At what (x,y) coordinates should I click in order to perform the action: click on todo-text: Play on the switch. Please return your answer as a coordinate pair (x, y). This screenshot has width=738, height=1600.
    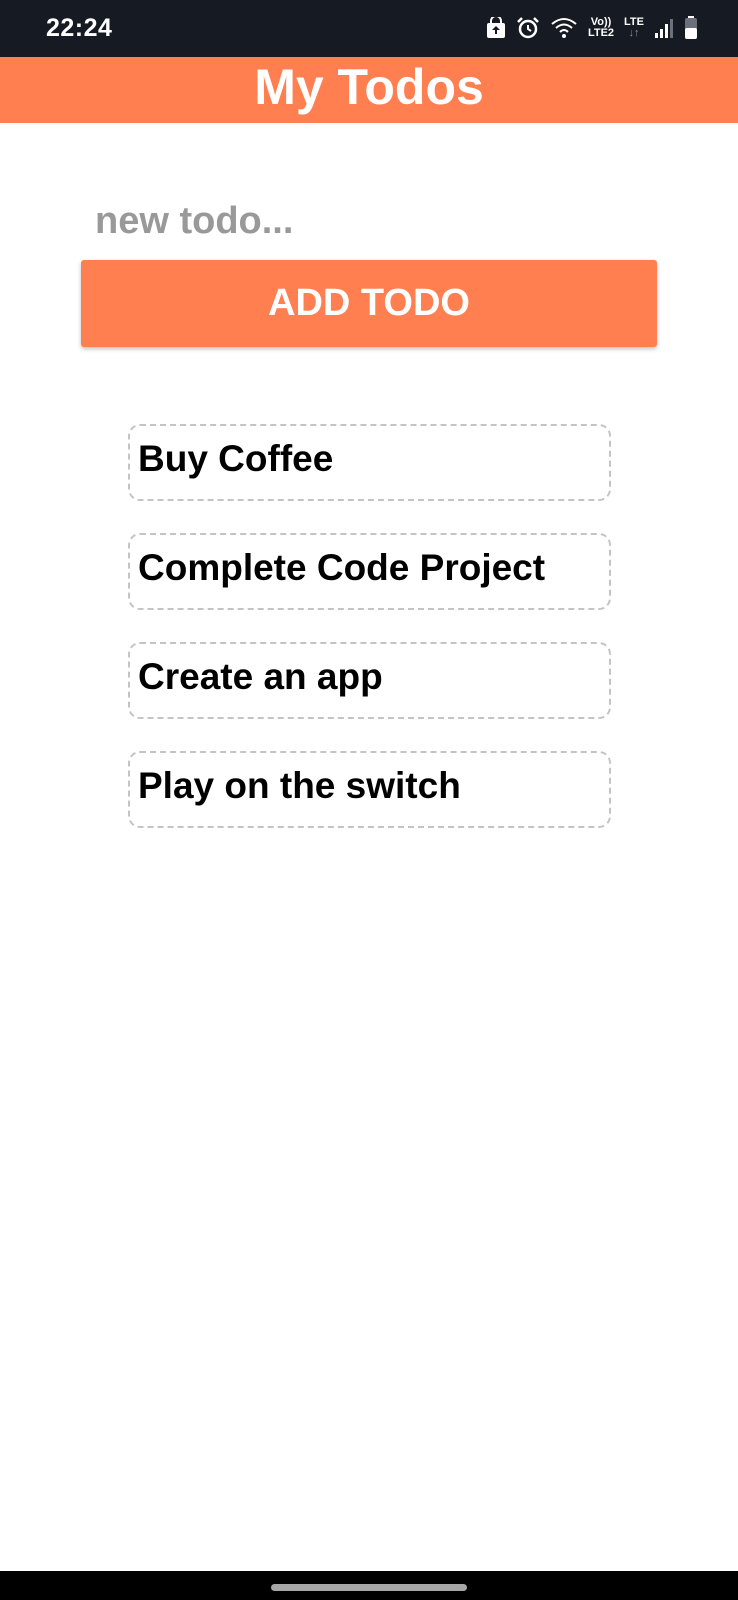
    Looking at the image, I should click on (299, 785).